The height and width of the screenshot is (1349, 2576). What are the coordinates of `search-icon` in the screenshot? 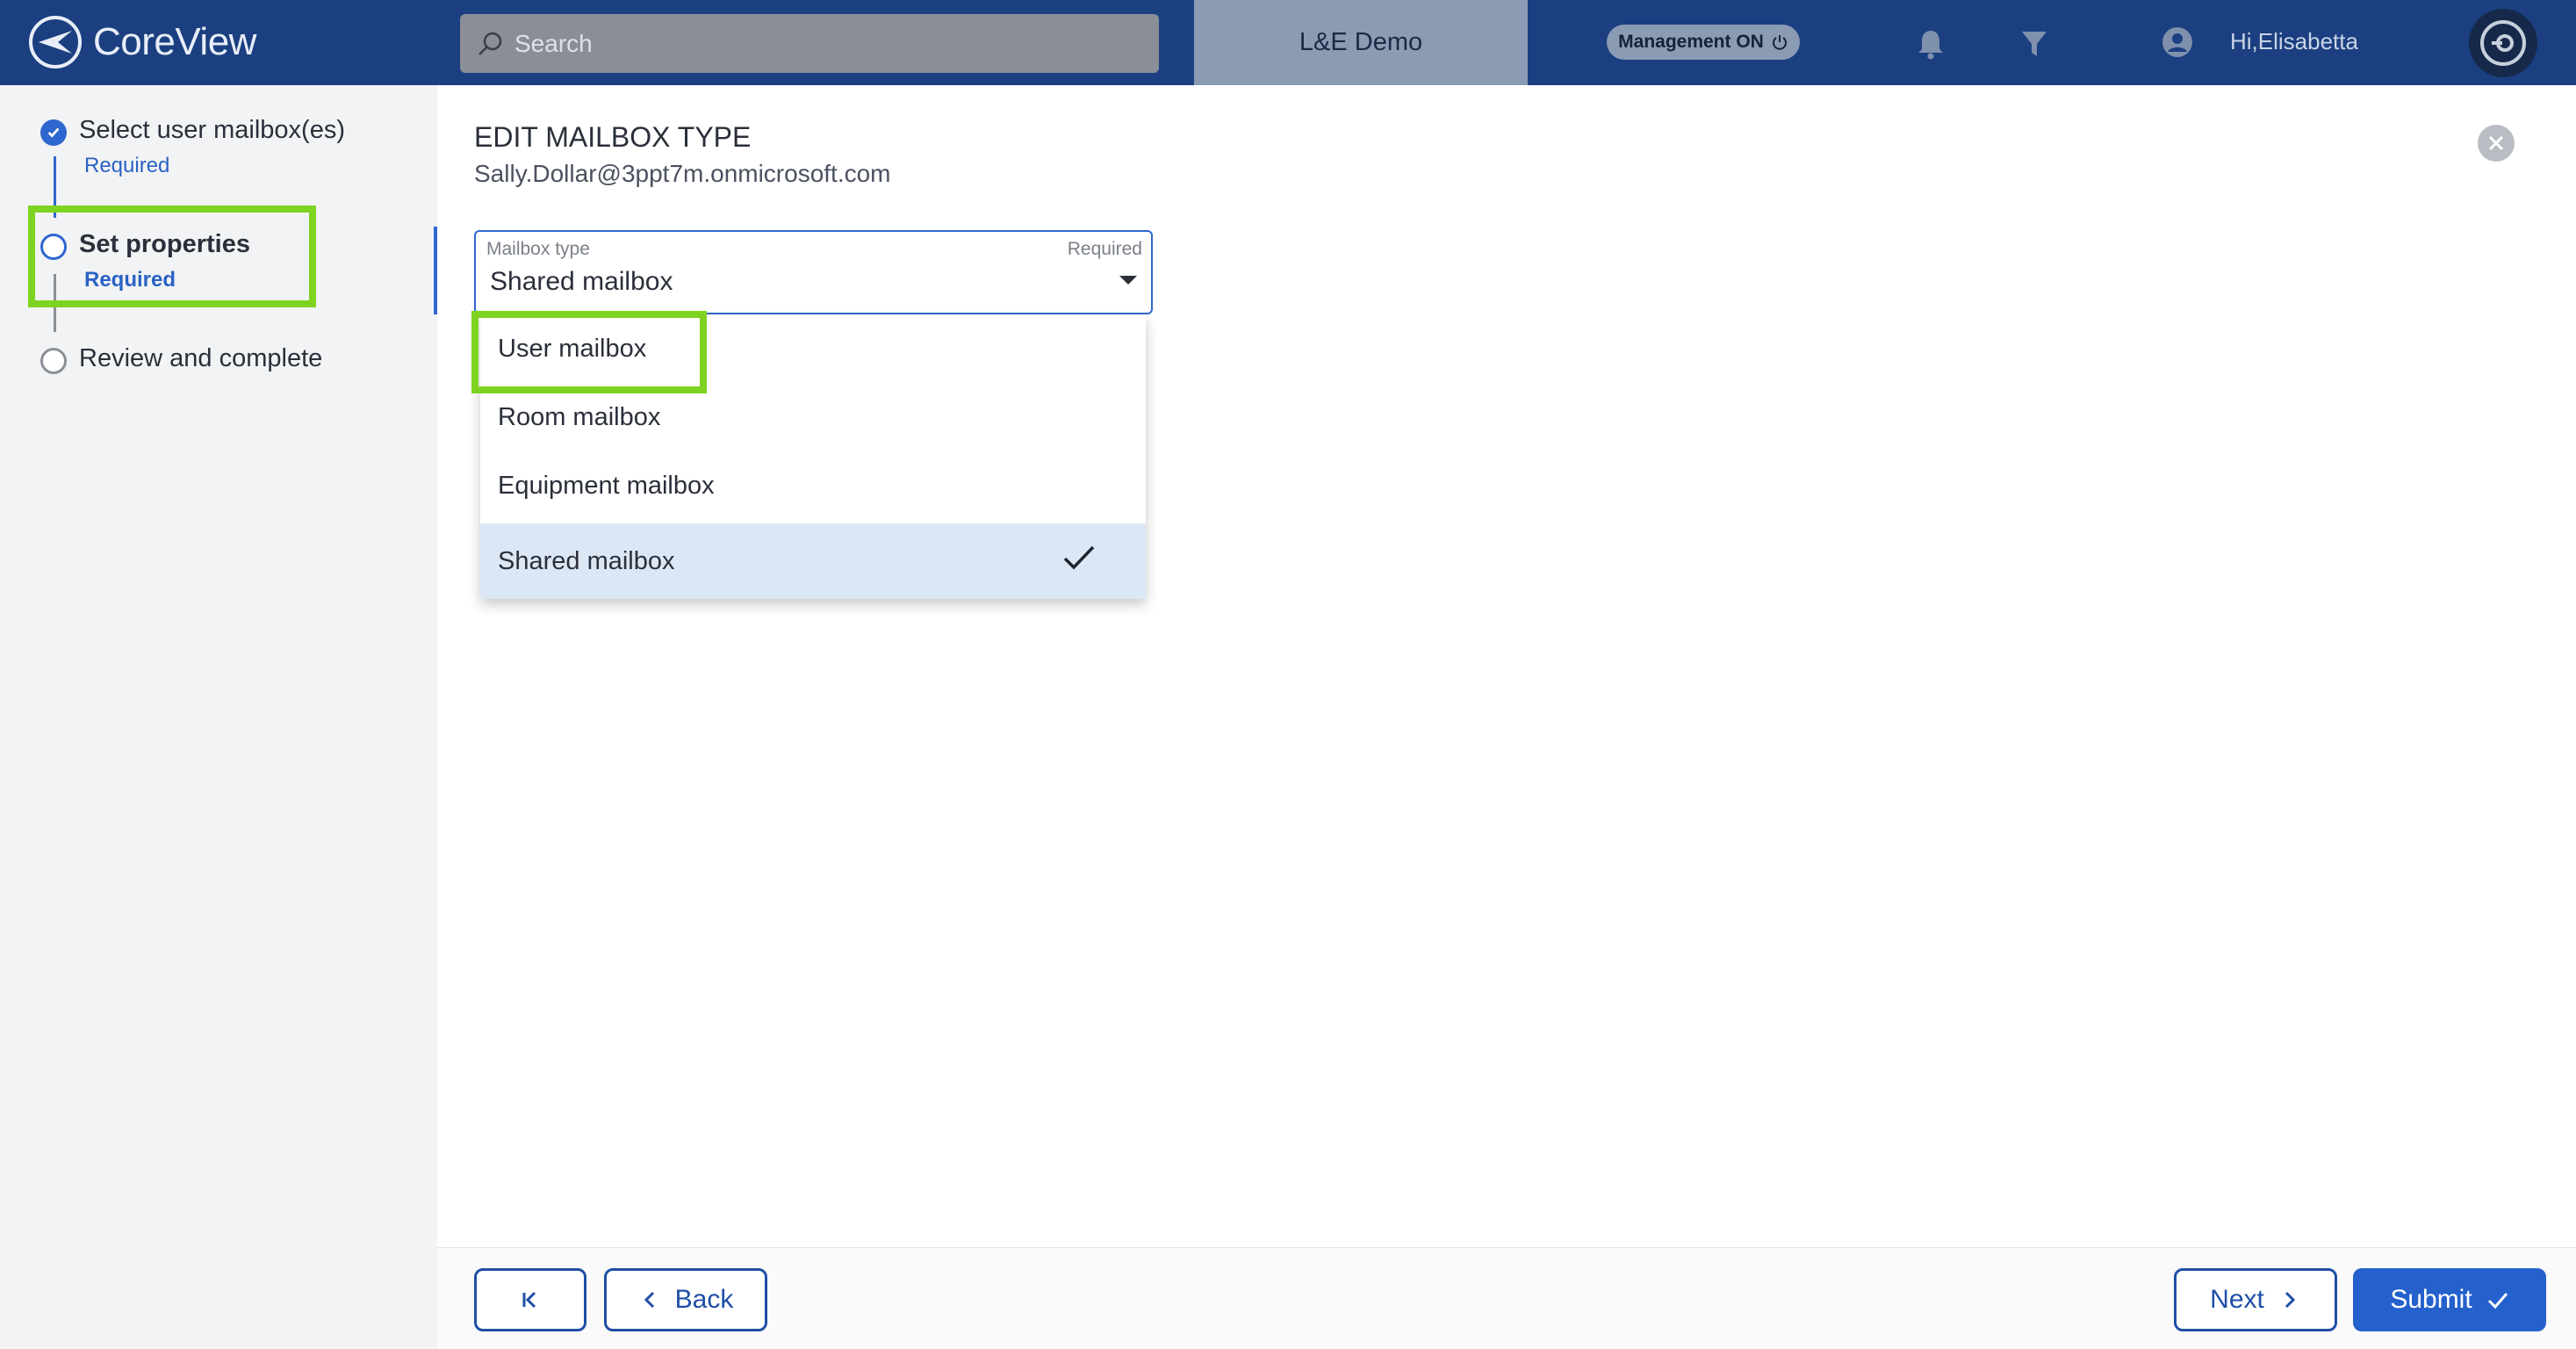 It's located at (490, 43).